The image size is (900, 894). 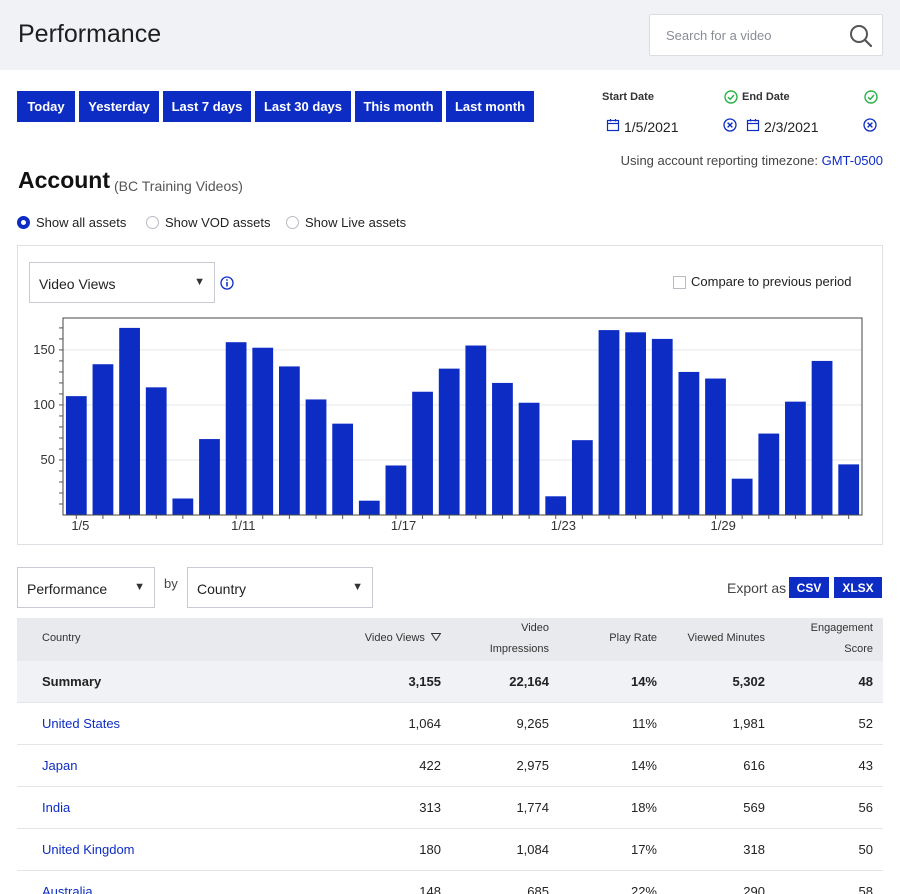 What do you see at coordinates (450, 766) in the screenshot?
I see `table-row: Japan 422 2,975 14% 616 43` at bounding box center [450, 766].